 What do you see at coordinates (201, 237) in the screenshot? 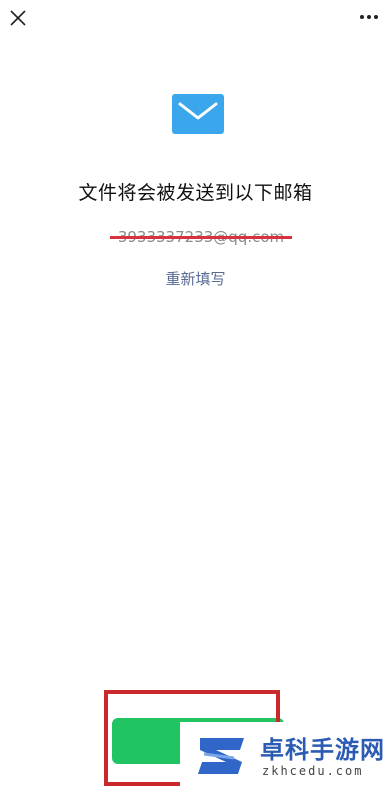
I see `redaction-mark` at bounding box center [201, 237].